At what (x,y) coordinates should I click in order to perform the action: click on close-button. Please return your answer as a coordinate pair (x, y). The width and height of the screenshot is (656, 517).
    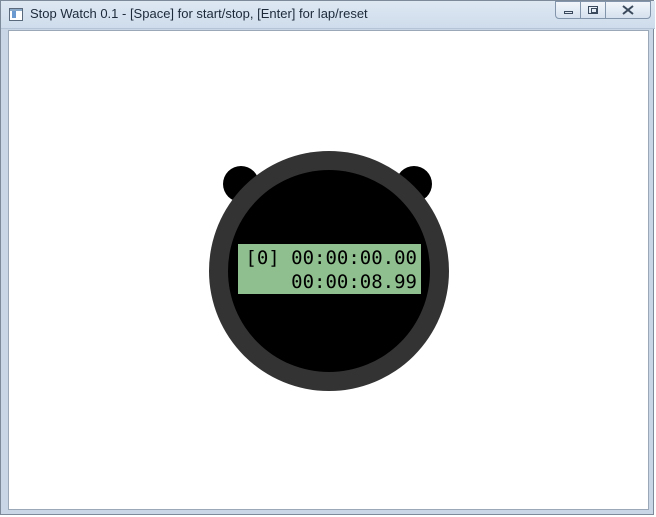
    Looking at the image, I should click on (628, 10).